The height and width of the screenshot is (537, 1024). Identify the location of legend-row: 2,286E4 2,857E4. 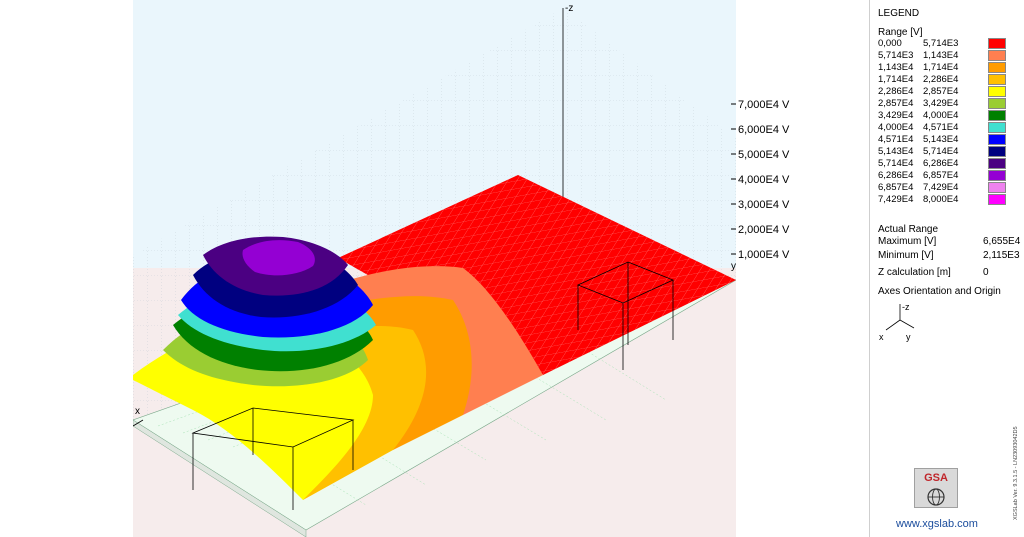
(950, 92).